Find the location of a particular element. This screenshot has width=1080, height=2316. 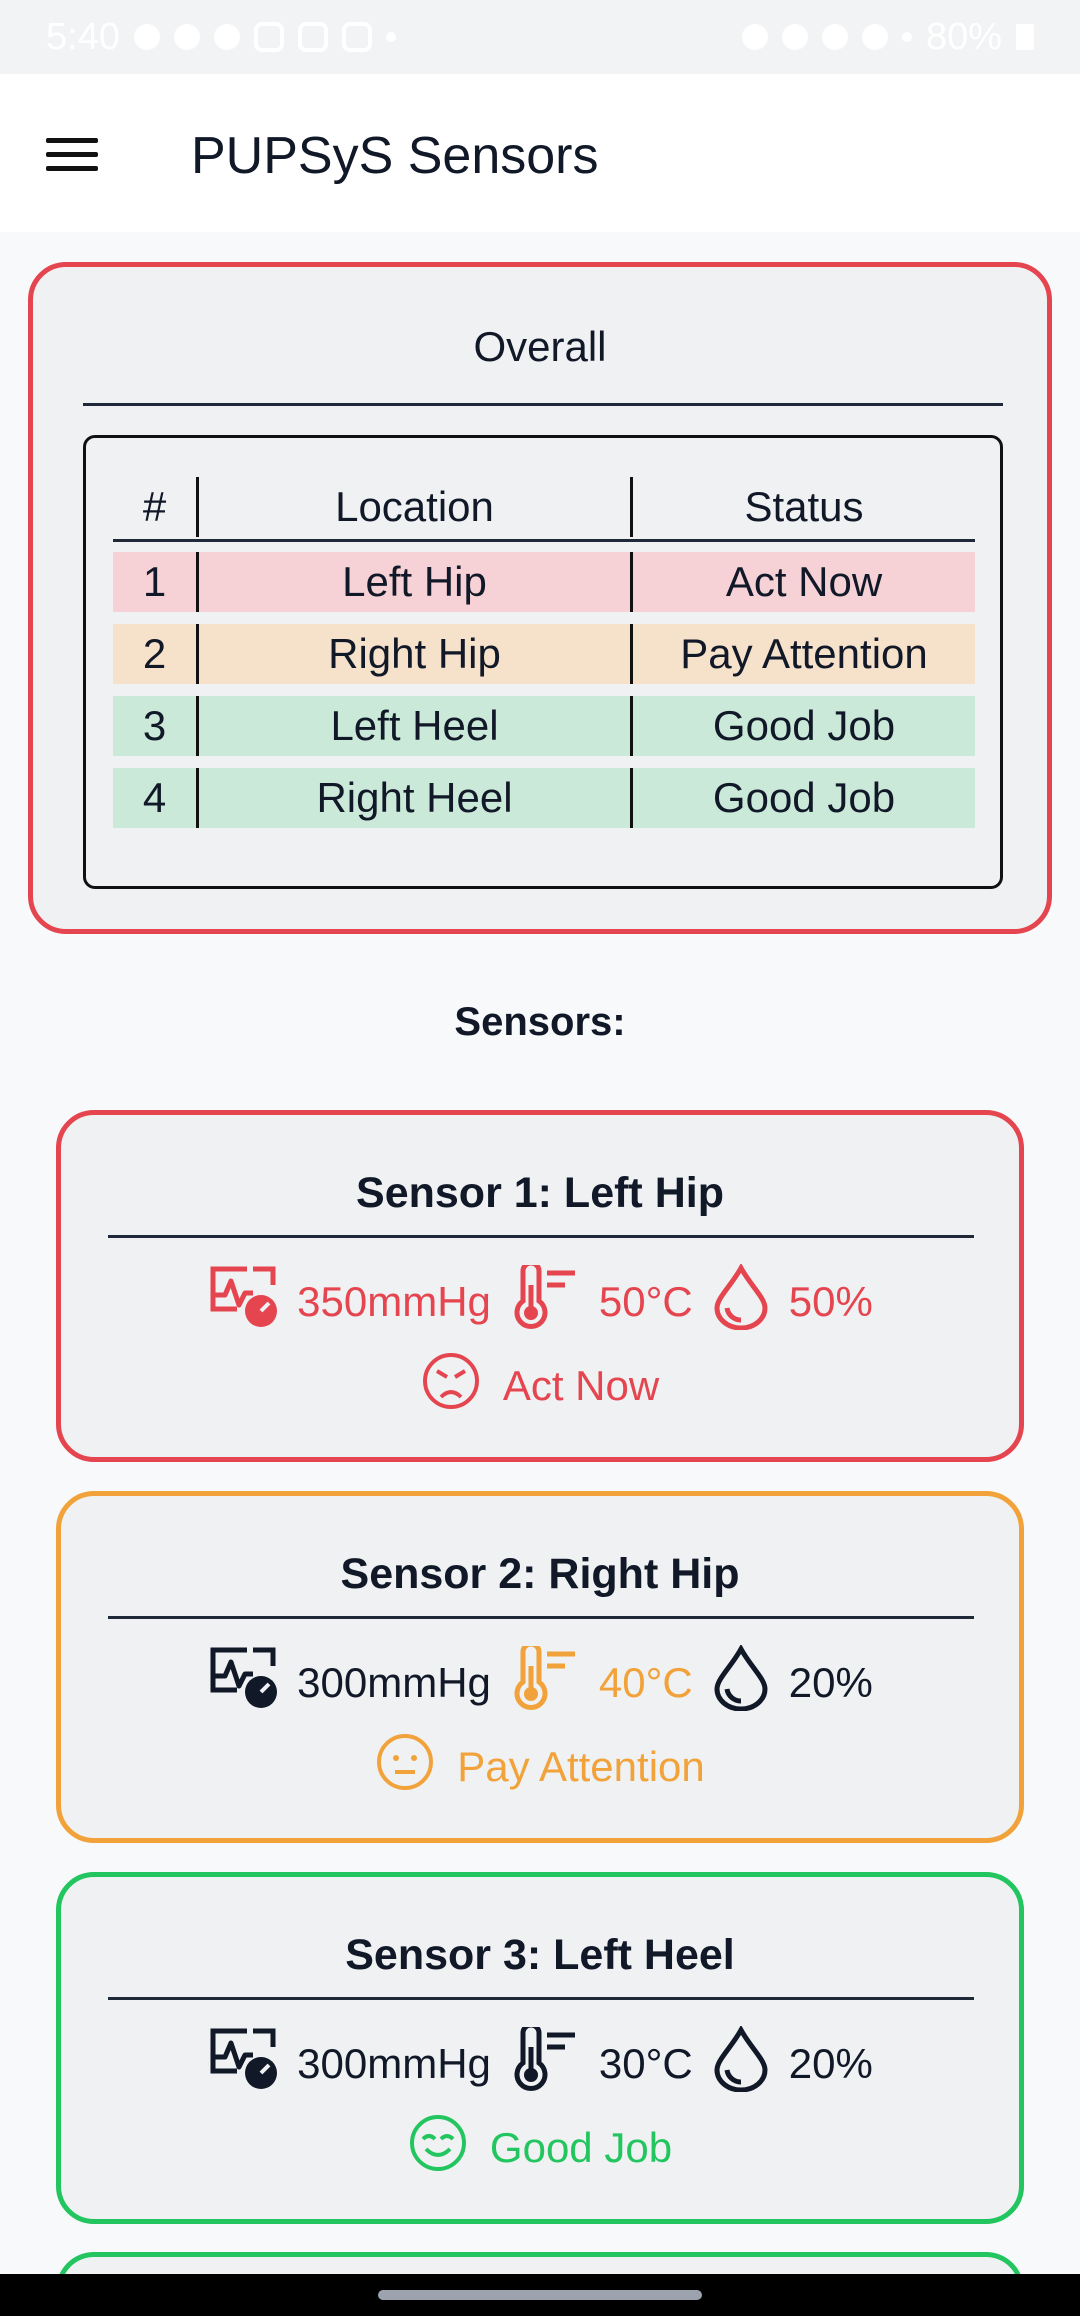

key-icon is located at coordinates (754, 37).